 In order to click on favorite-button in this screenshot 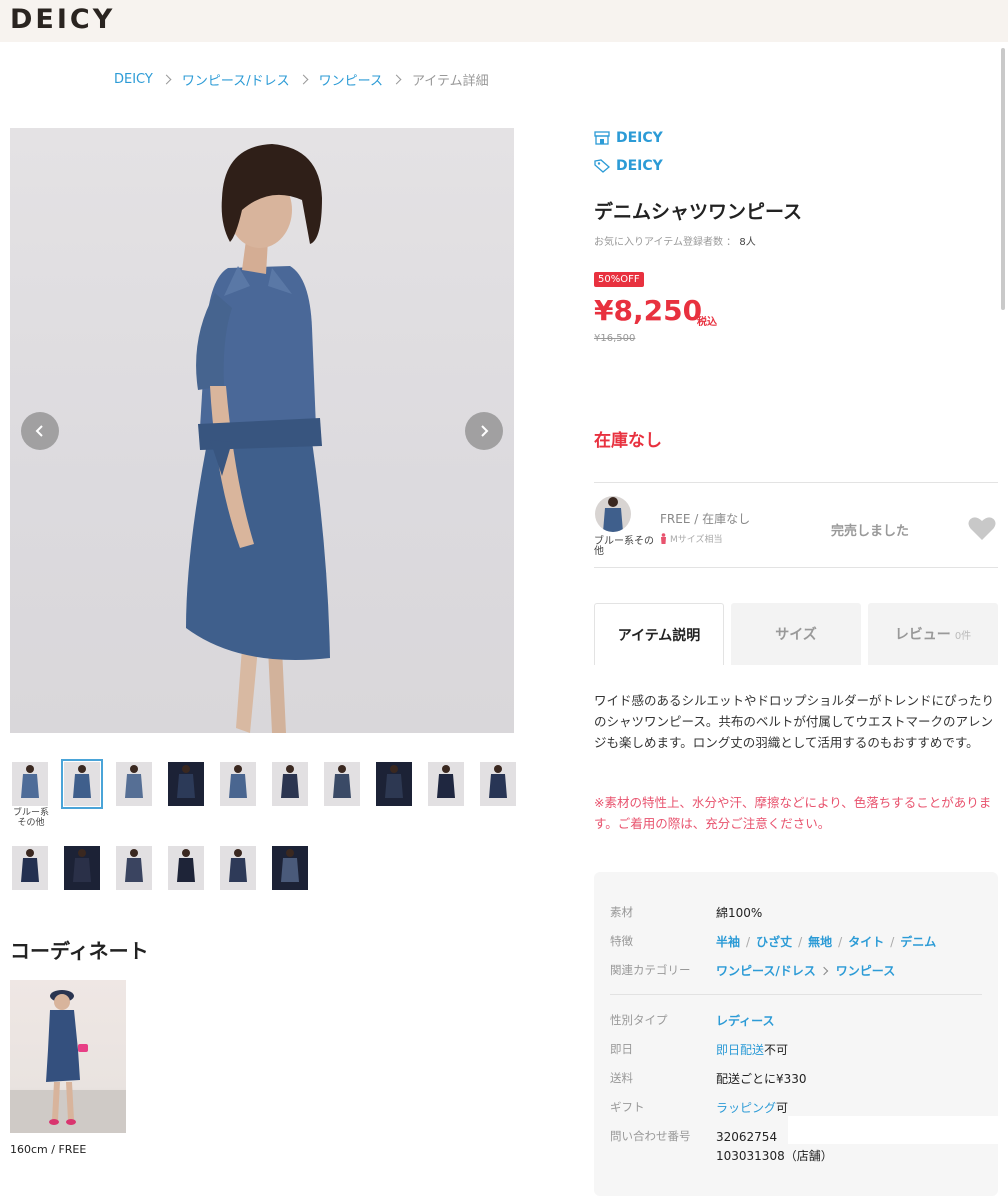, I will do `click(982, 530)`.